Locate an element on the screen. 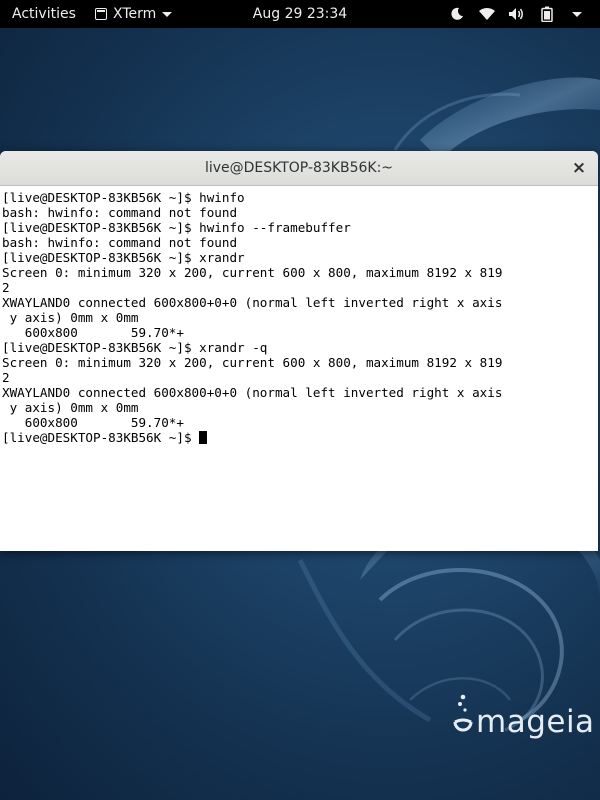 The image size is (600, 800). prompt-line: [live@DESKTOP-83KB56K ~]$ is located at coordinates (300, 437).